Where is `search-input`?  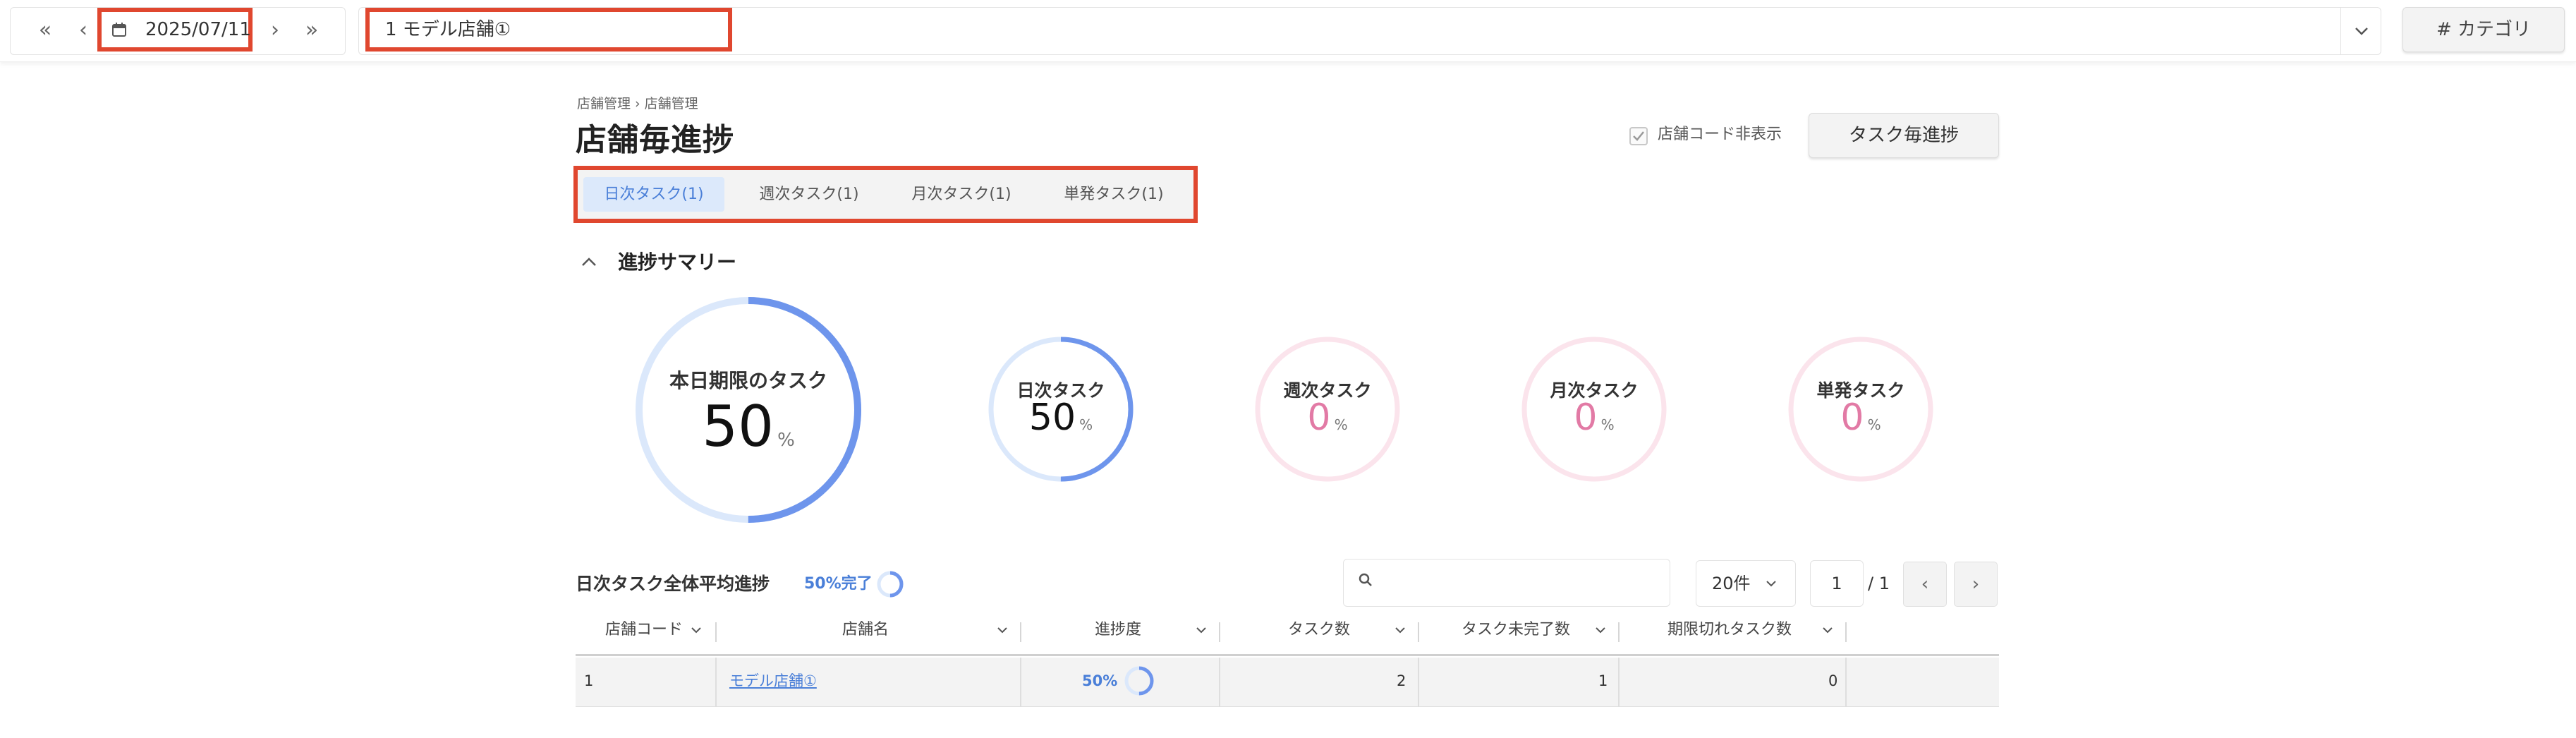 search-input is located at coordinates (1507, 583).